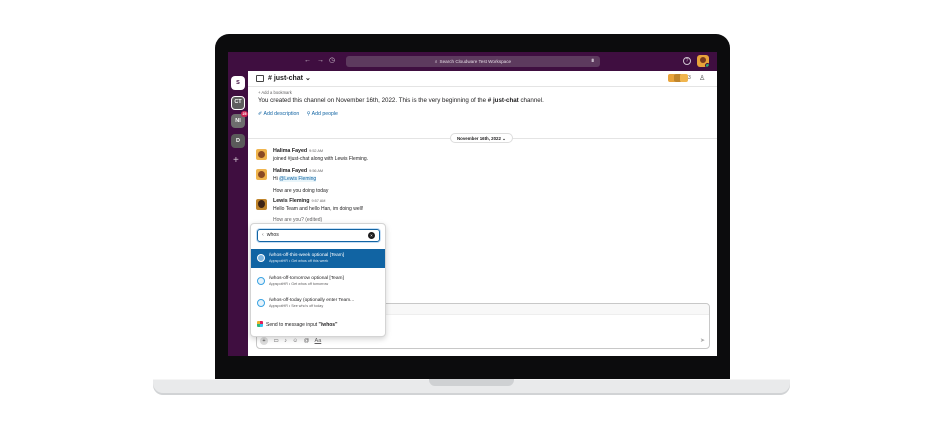  I want to click on workspace-ni-label: NI, so click(238, 121).